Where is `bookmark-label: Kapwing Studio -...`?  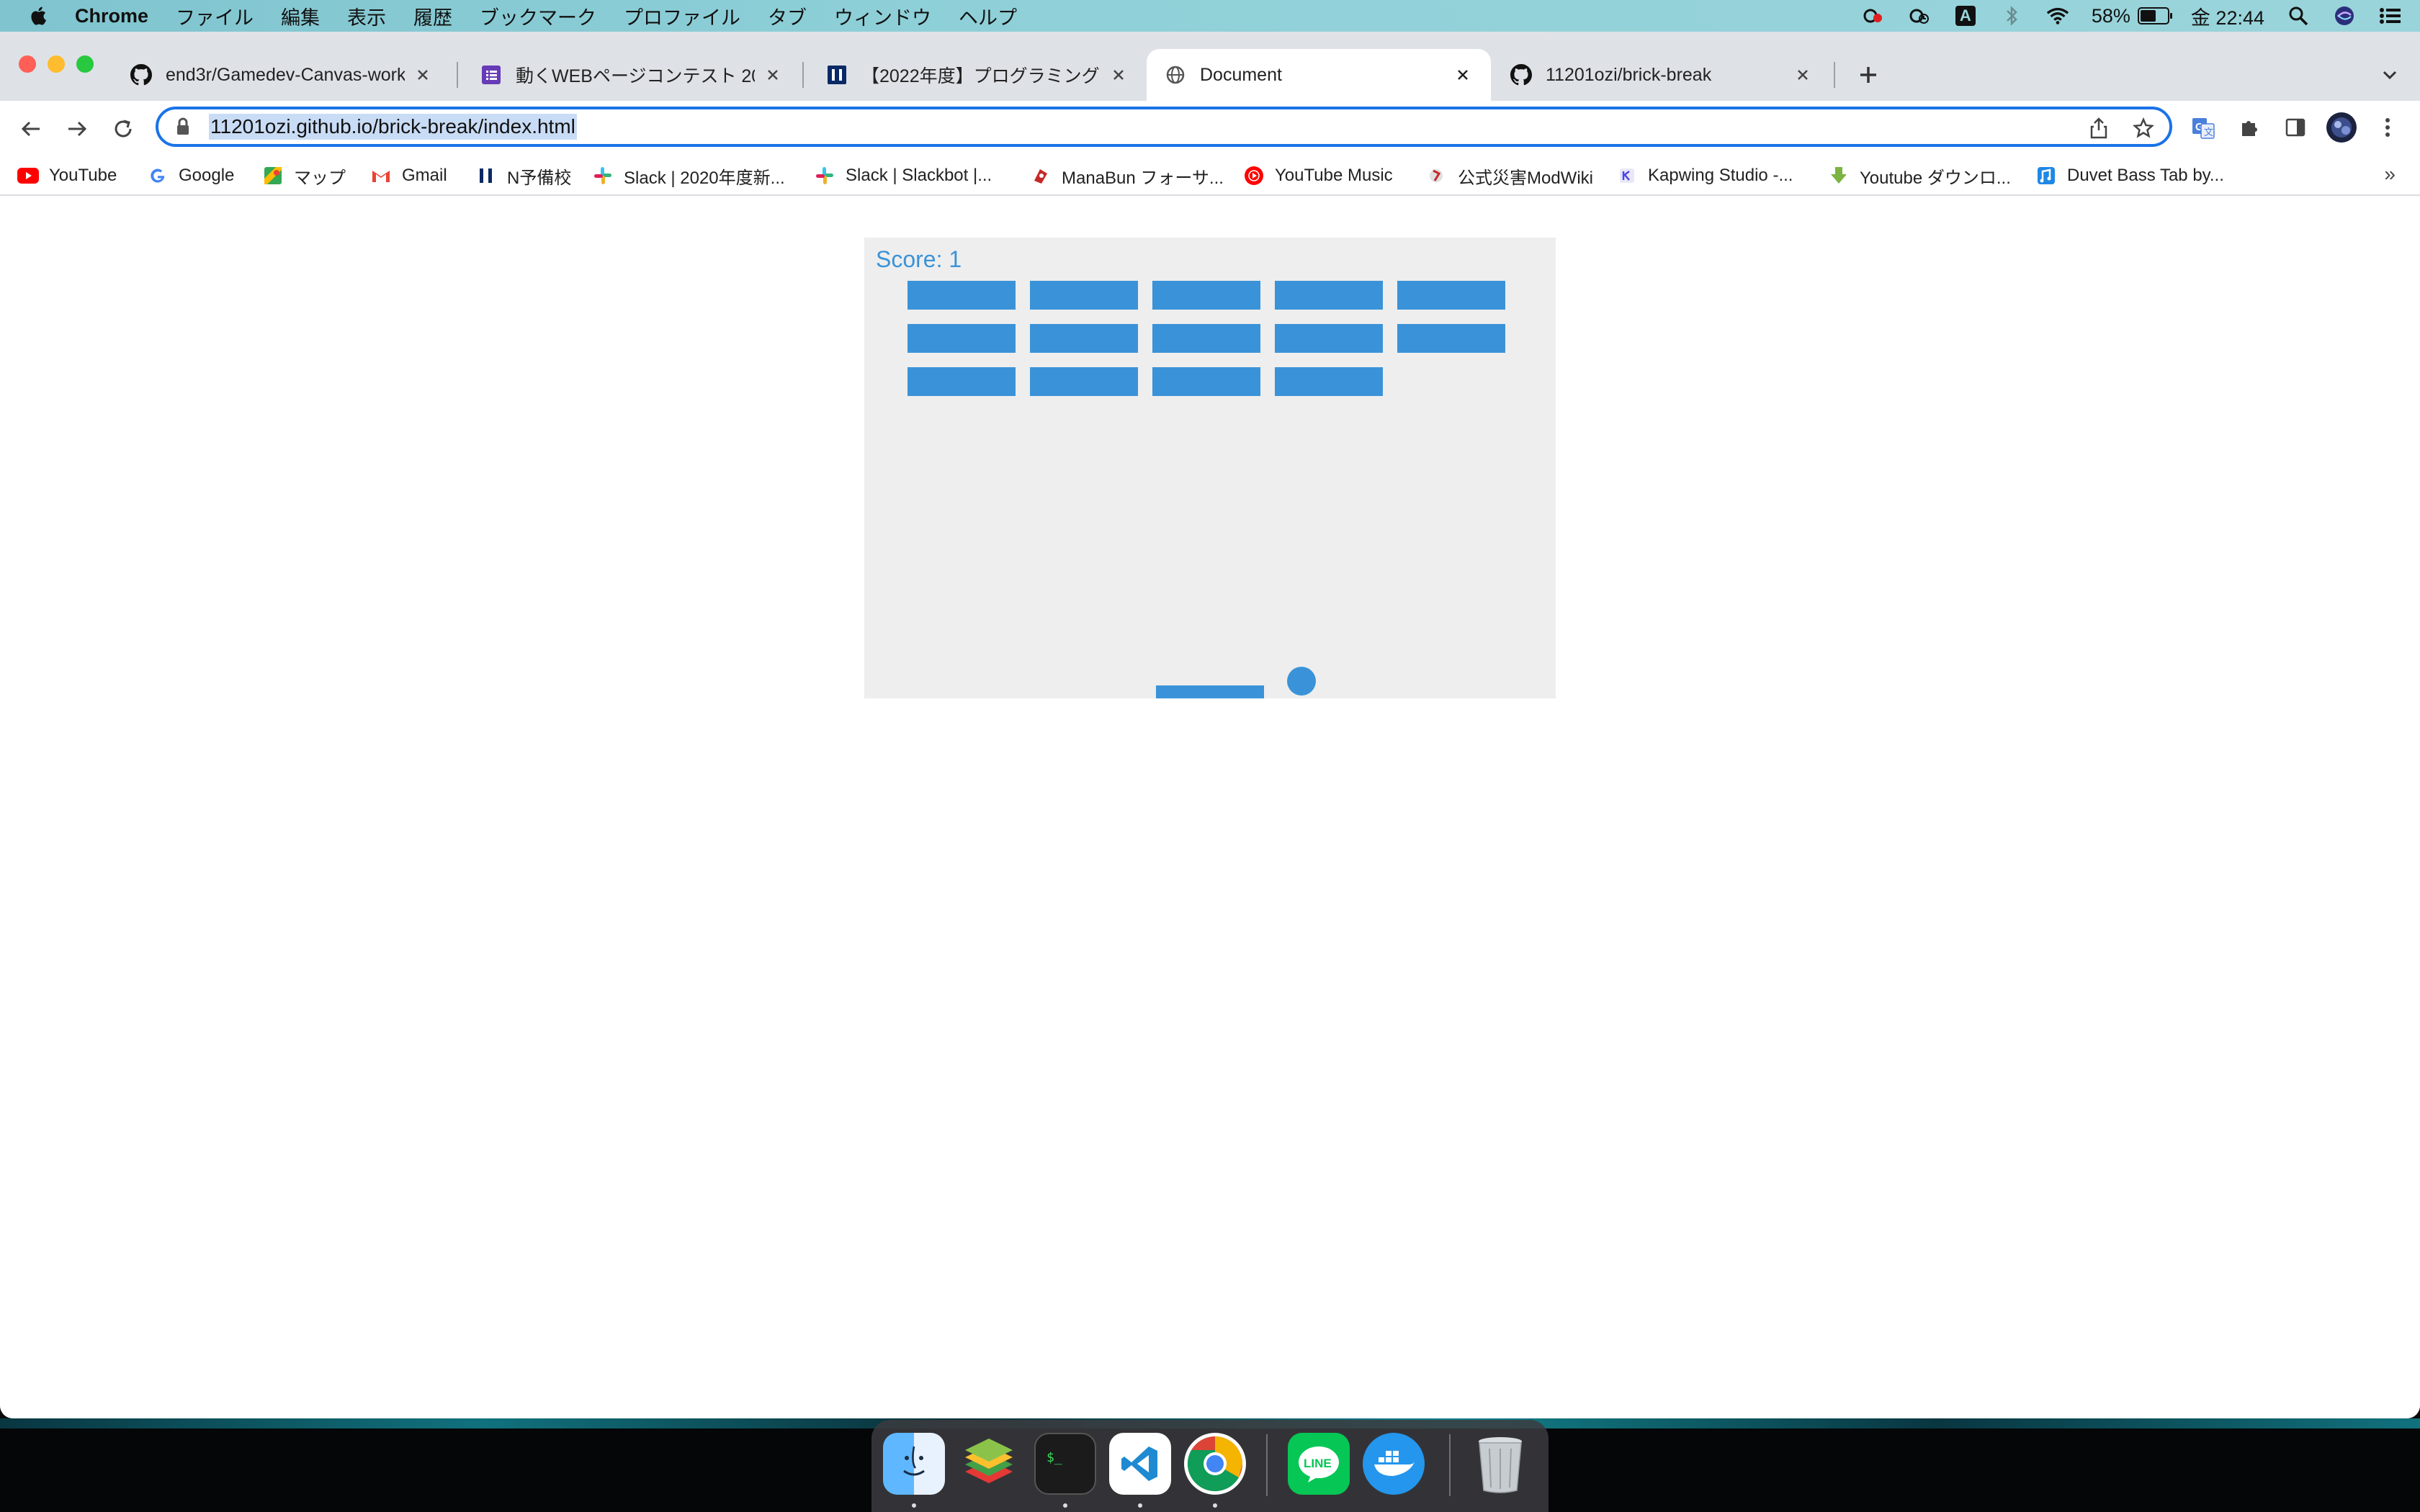 bookmark-label: Kapwing Studio -... is located at coordinates (1720, 175).